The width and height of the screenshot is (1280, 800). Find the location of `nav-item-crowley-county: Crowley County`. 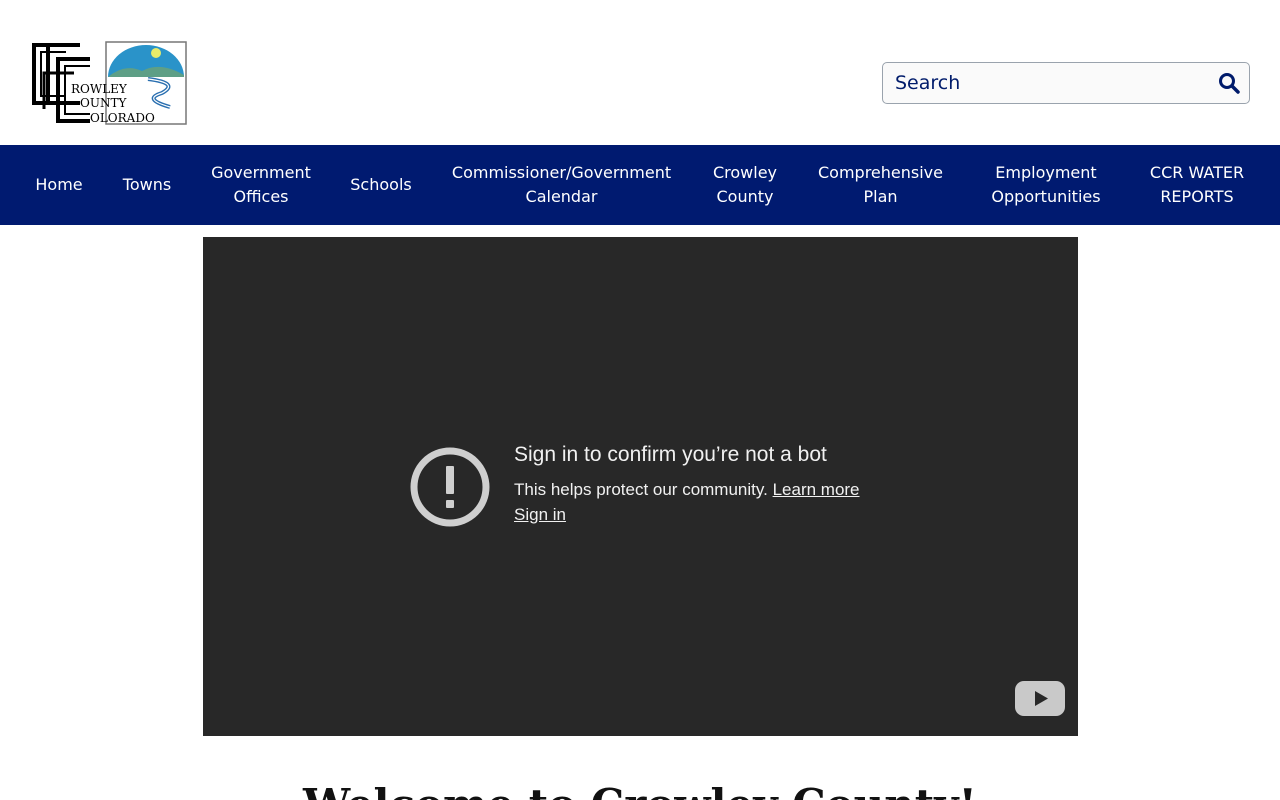

nav-item-crowley-county: Crowley County is located at coordinates (745, 185).